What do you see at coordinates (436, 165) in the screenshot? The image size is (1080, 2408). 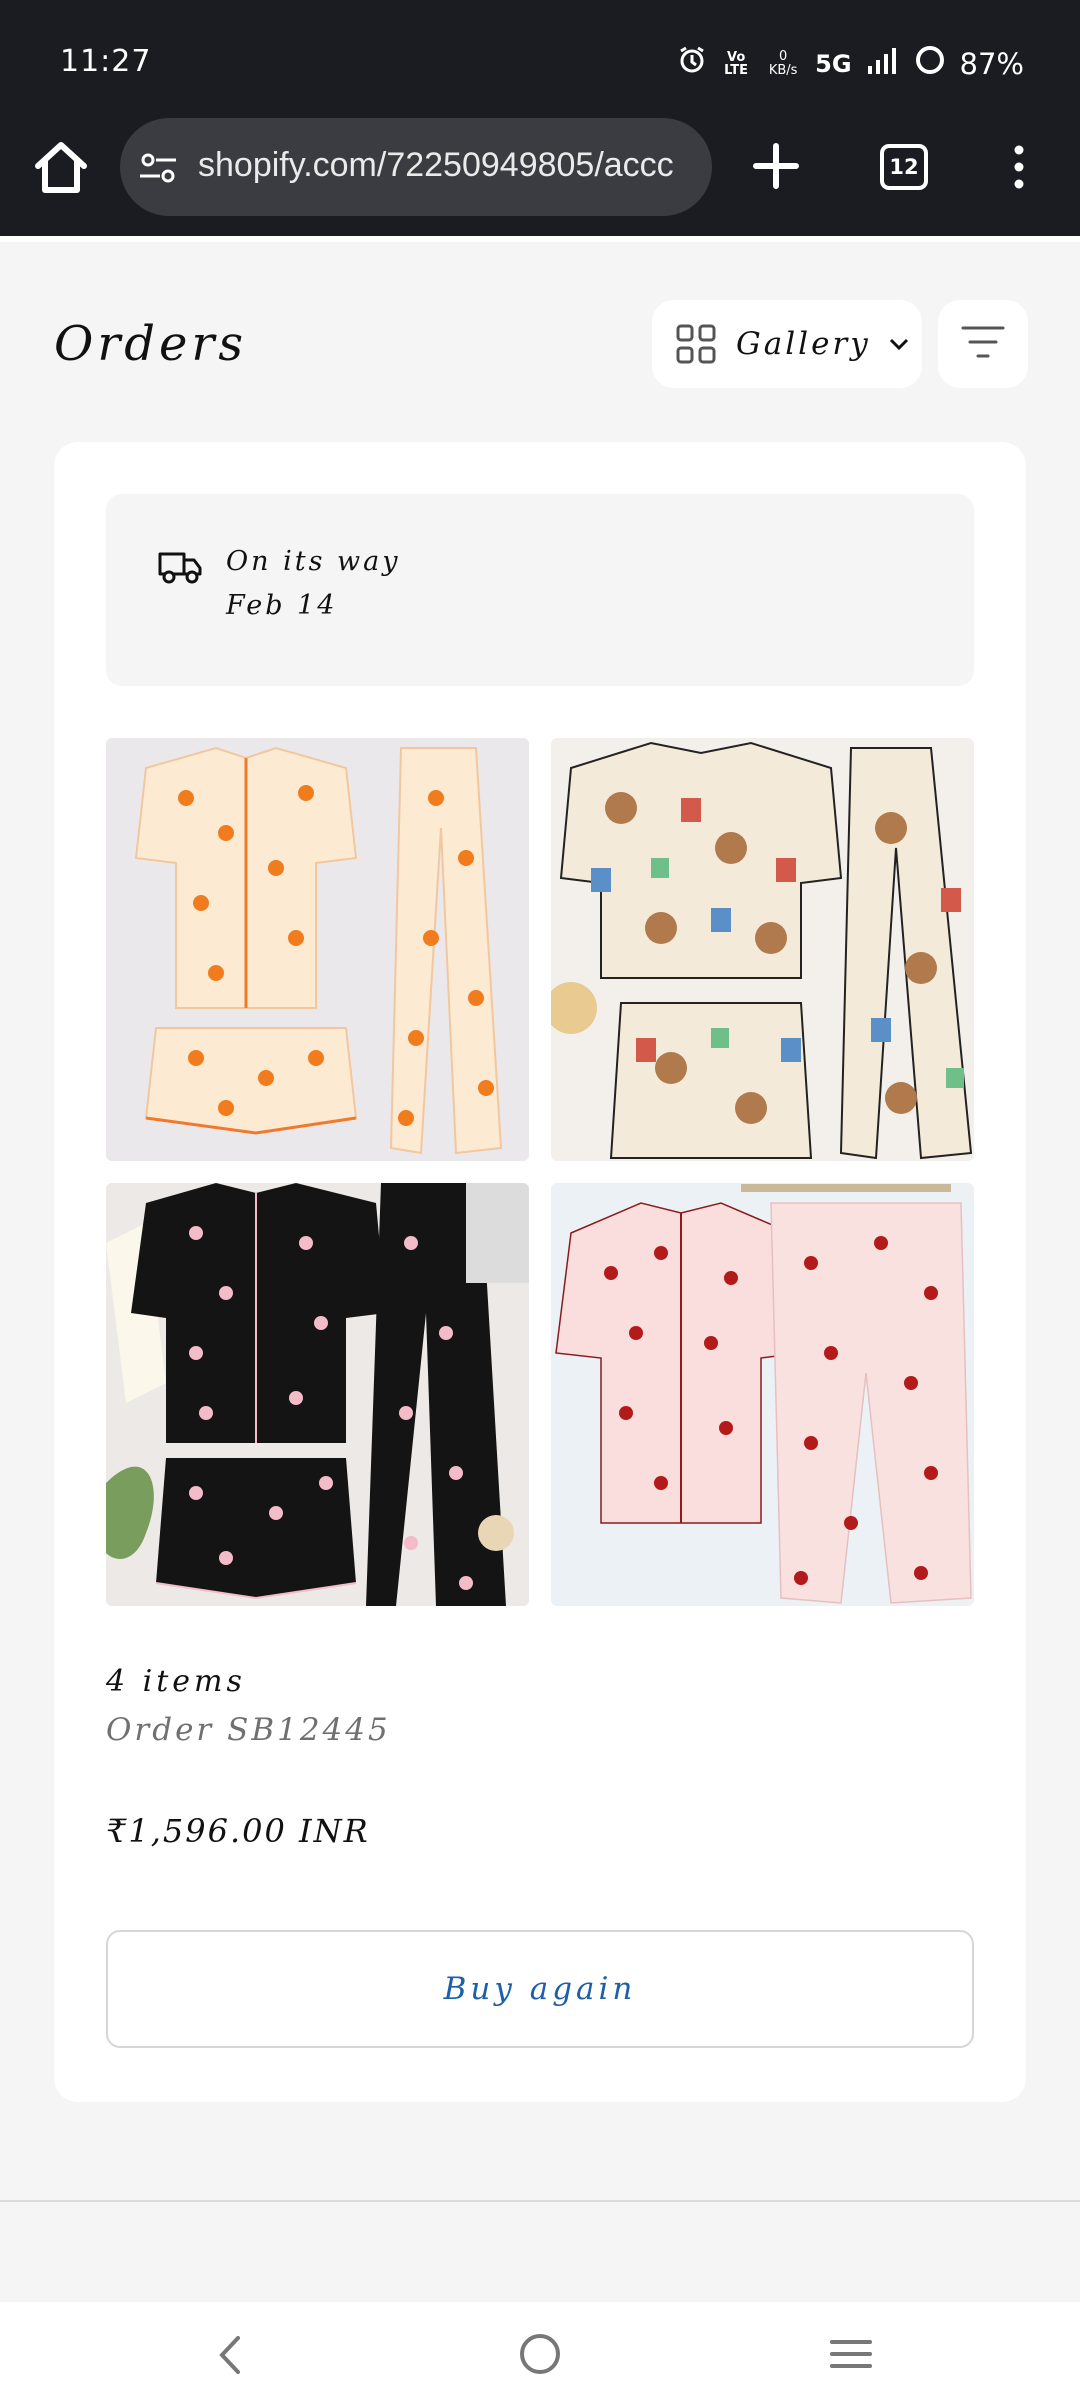 I see `url-text: shopify.com/72250949805/accc` at bounding box center [436, 165].